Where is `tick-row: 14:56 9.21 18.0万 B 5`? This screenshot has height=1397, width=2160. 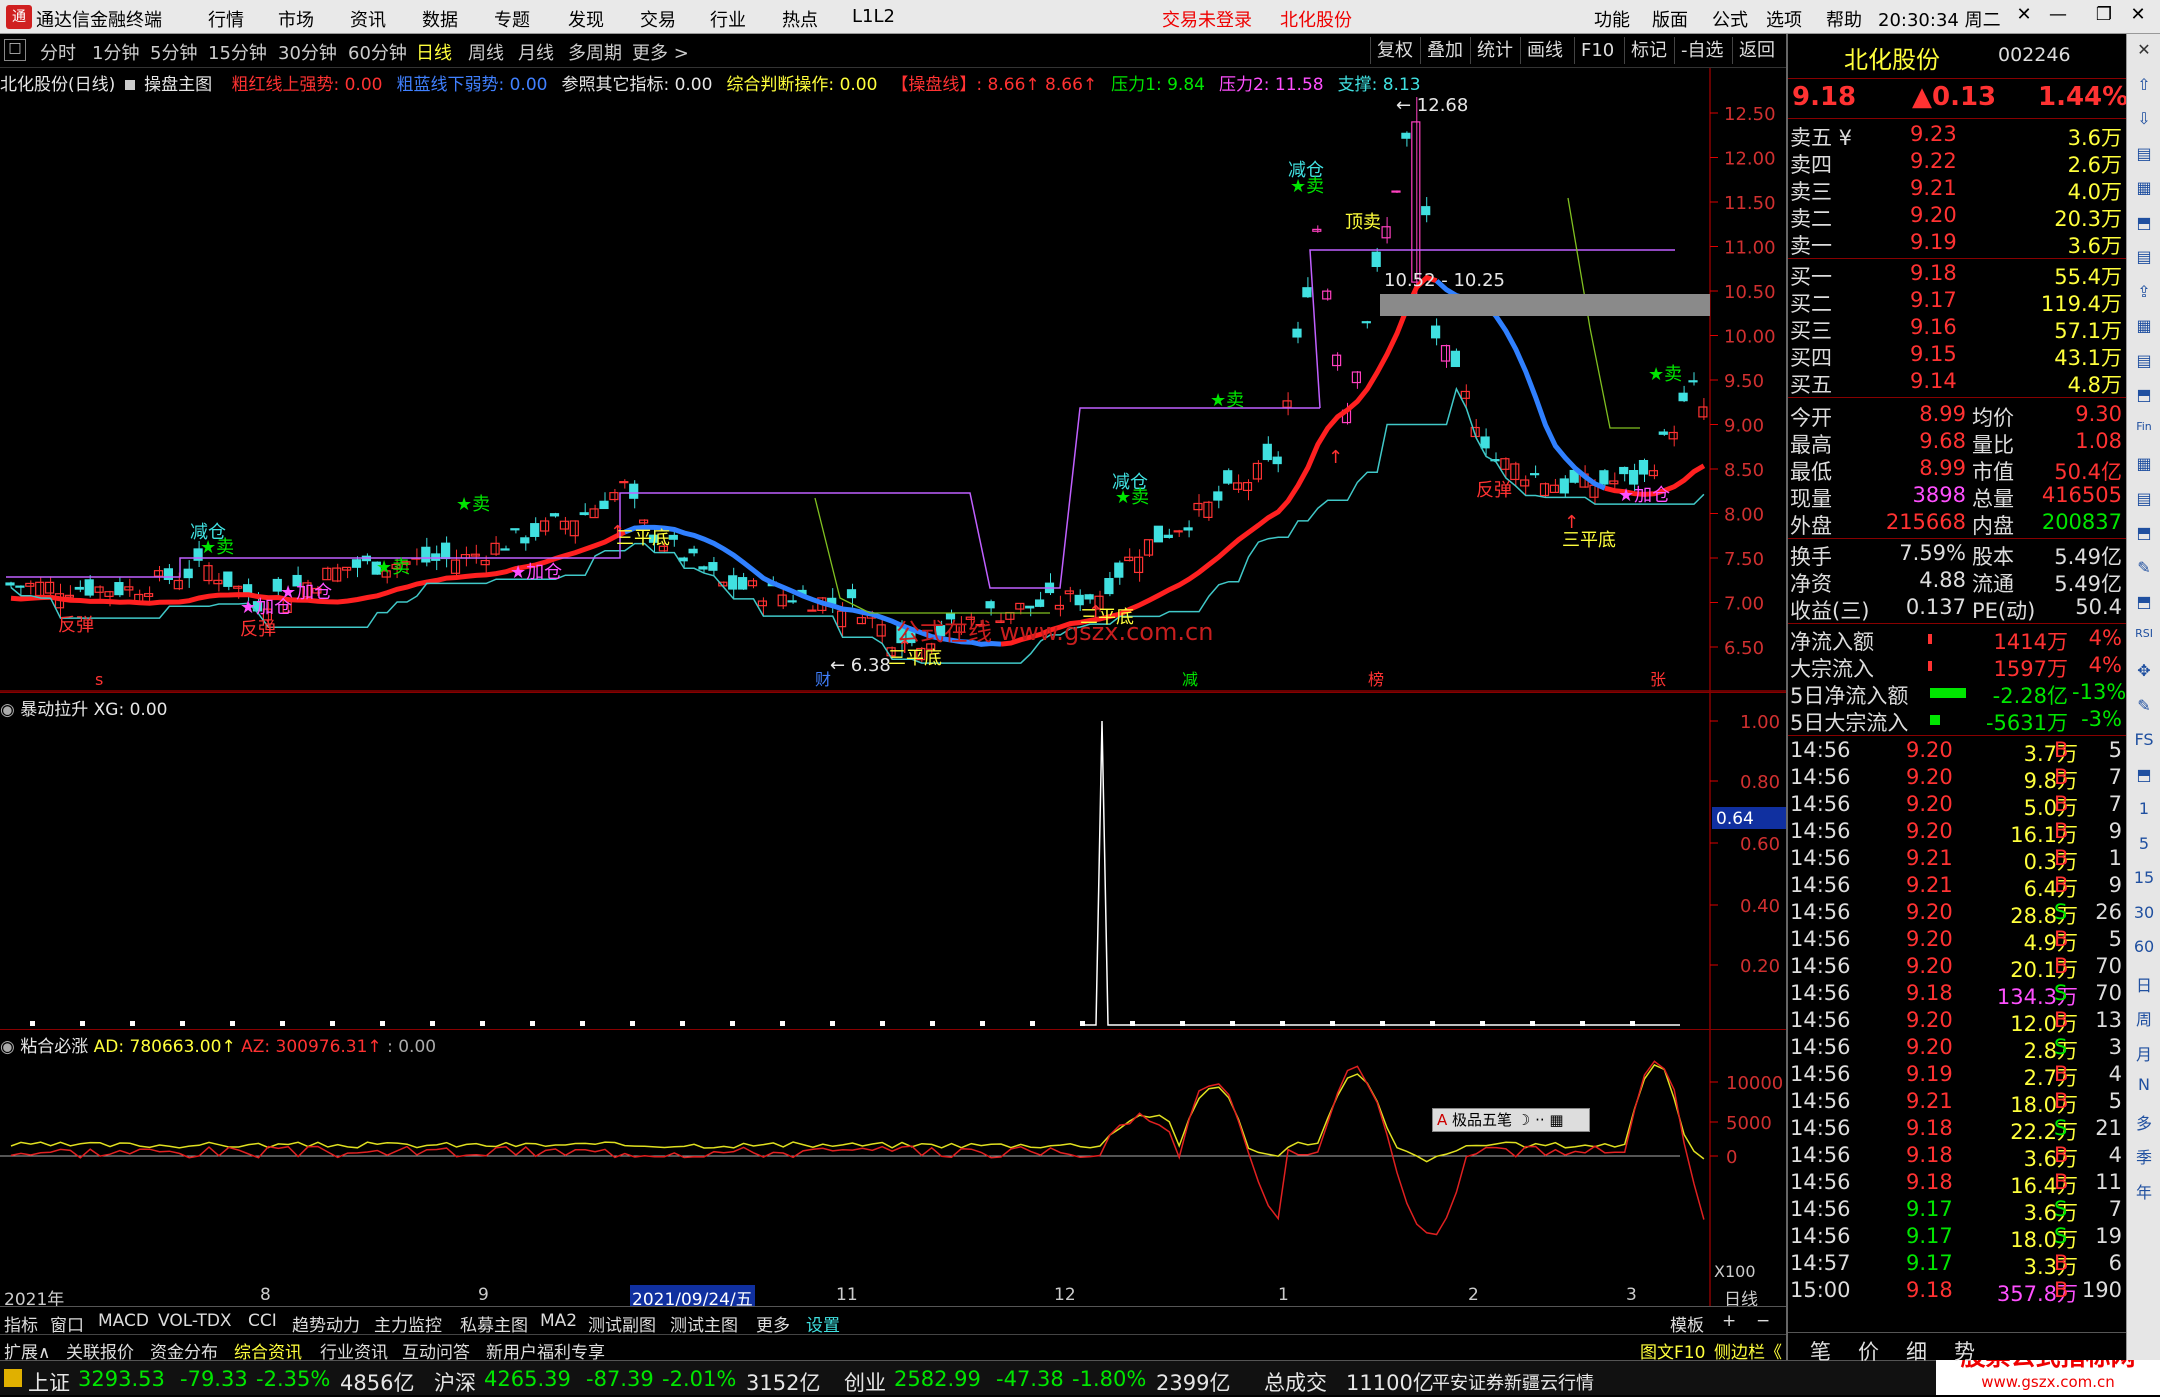
tick-row: 14:56 9.21 18.0万 B 5 is located at coordinates (1958, 1103).